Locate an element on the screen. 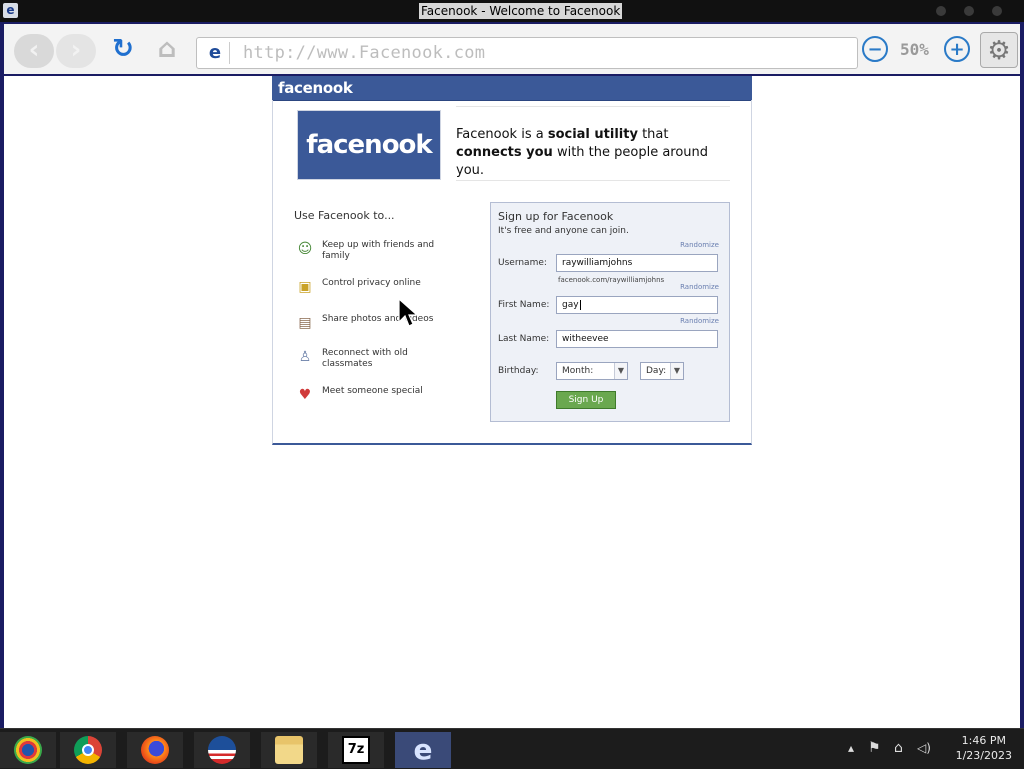 This screenshot has width=1024, height=769. last-name-label: Last Name: is located at coordinates (524, 339).